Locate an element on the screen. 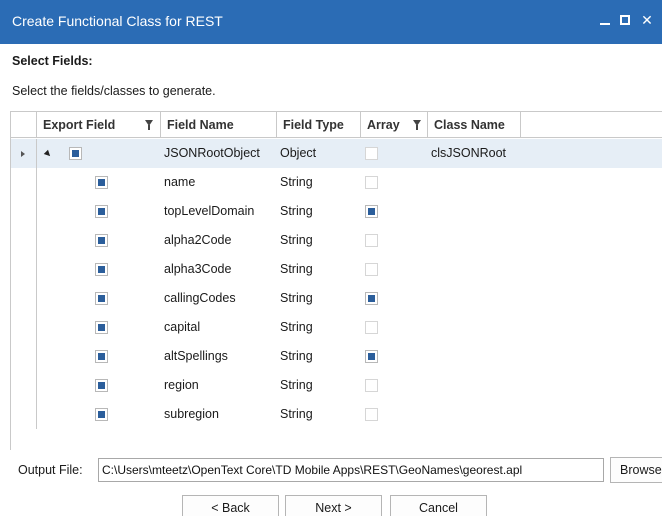 The height and width of the screenshot is (516, 662). field-name-cell: JSONRootObject is located at coordinates (212, 153).